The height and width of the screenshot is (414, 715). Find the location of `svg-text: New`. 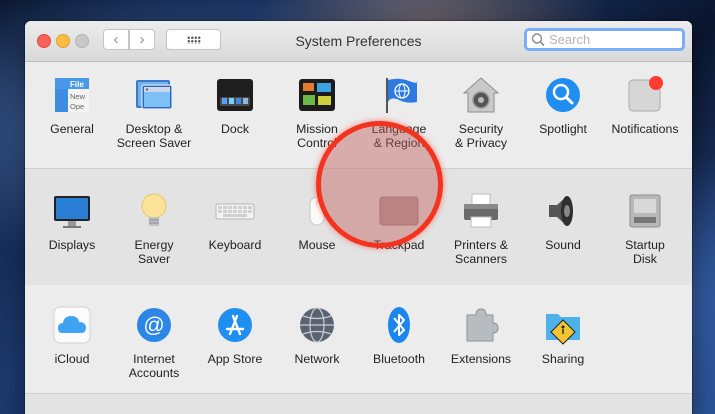

svg-text: New is located at coordinates (78, 96).